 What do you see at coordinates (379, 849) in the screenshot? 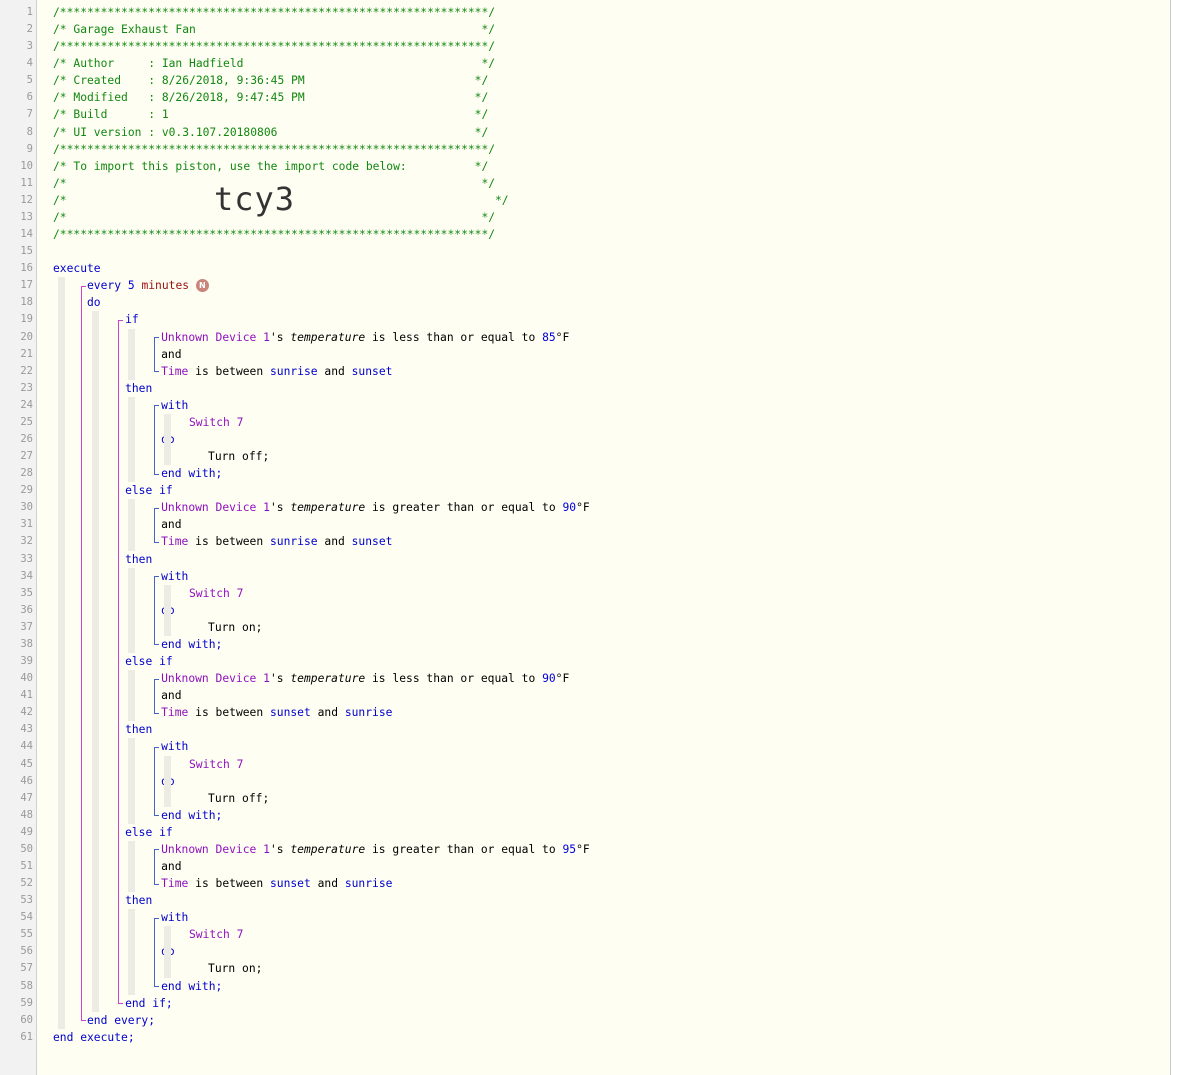
I see `keyword-is: is` at bounding box center [379, 849].